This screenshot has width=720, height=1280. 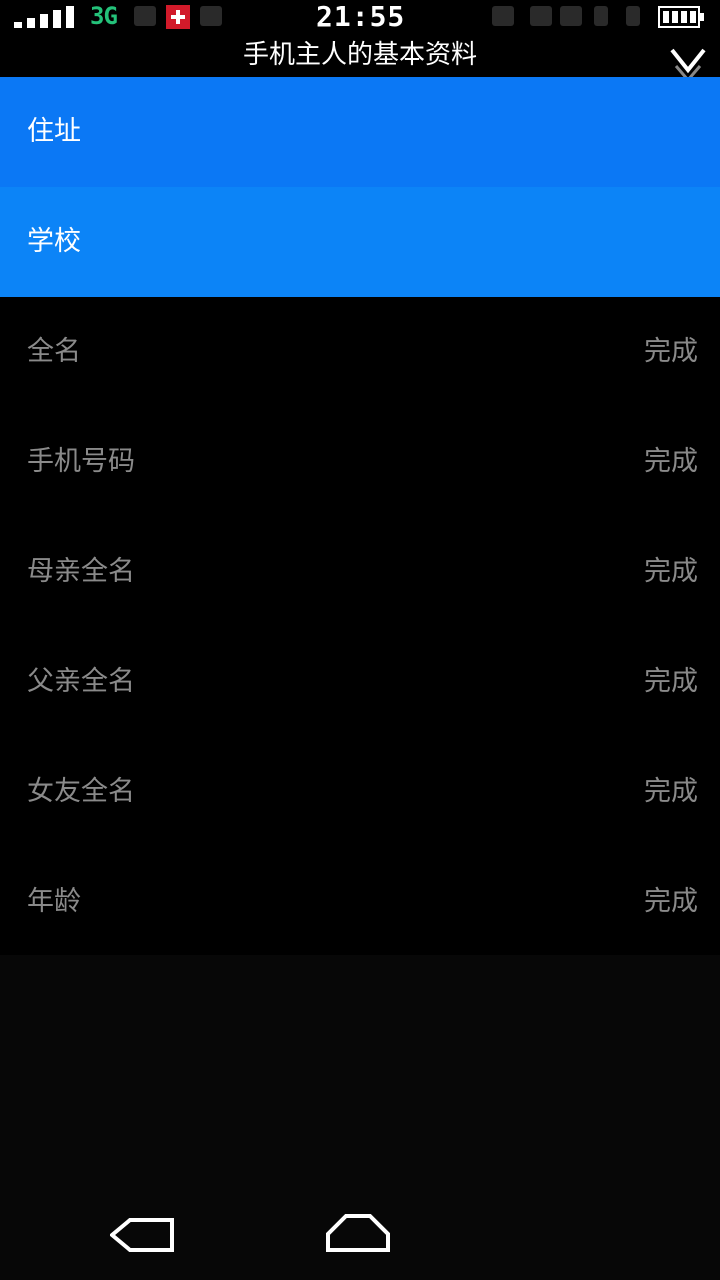 I want to click on list-item-label: 女友全名, so click(x=81, y=791).